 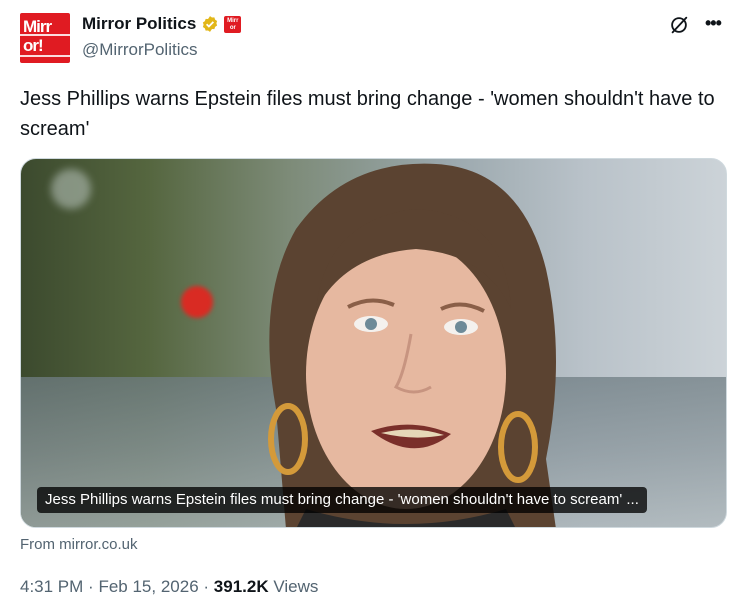 What do you see at coordinates (233, 24) in the screenshot?
I see `affiliate-badge: Mirr or` at bounding box center [233, 24].